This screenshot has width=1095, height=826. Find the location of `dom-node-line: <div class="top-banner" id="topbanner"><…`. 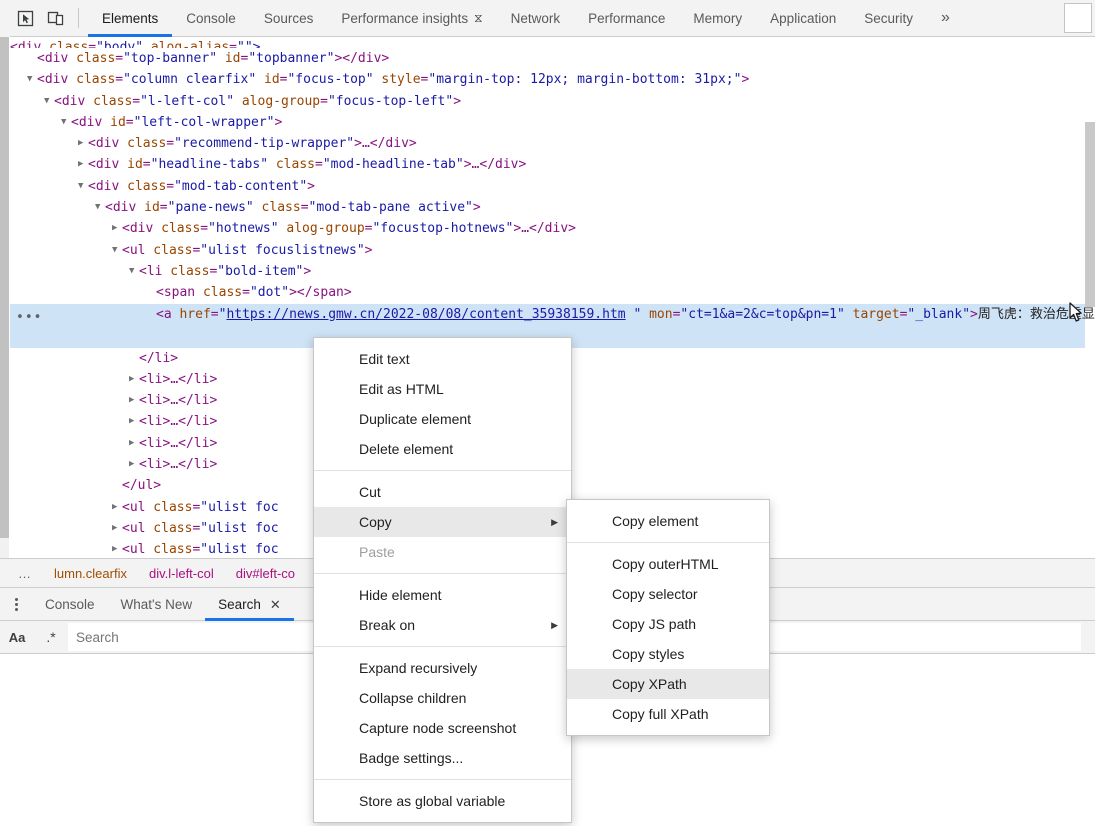

dom-node-line: <div class="top-banner" id="topbanner"><… is located at coordinates (547, 58).